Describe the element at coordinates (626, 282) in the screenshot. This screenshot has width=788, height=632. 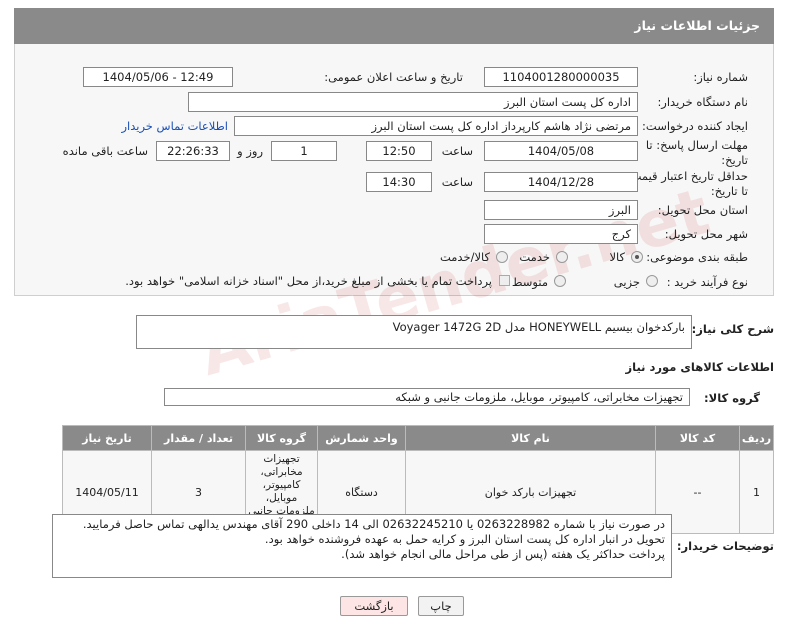
I see `purchase-option-minor: جزیی` at that location.